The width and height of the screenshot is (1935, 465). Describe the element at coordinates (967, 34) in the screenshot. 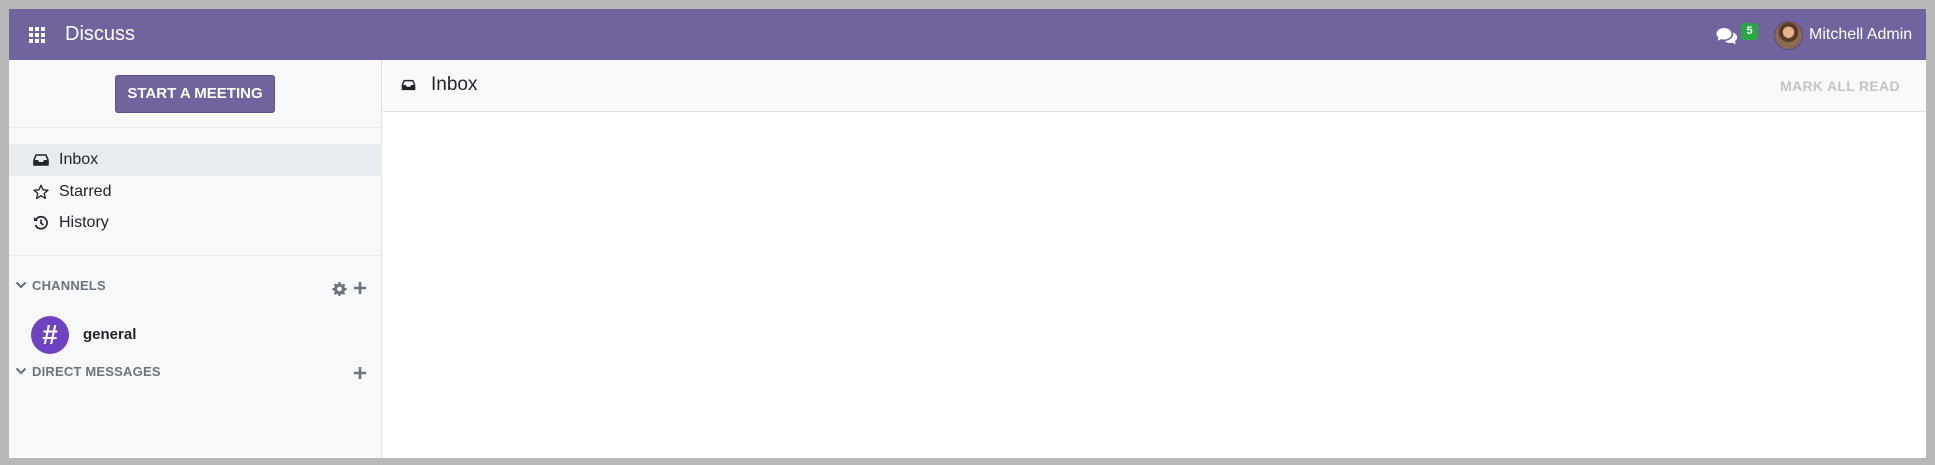

I see `top-navbar: Discuss 5 Mitchell Admin` at that location.